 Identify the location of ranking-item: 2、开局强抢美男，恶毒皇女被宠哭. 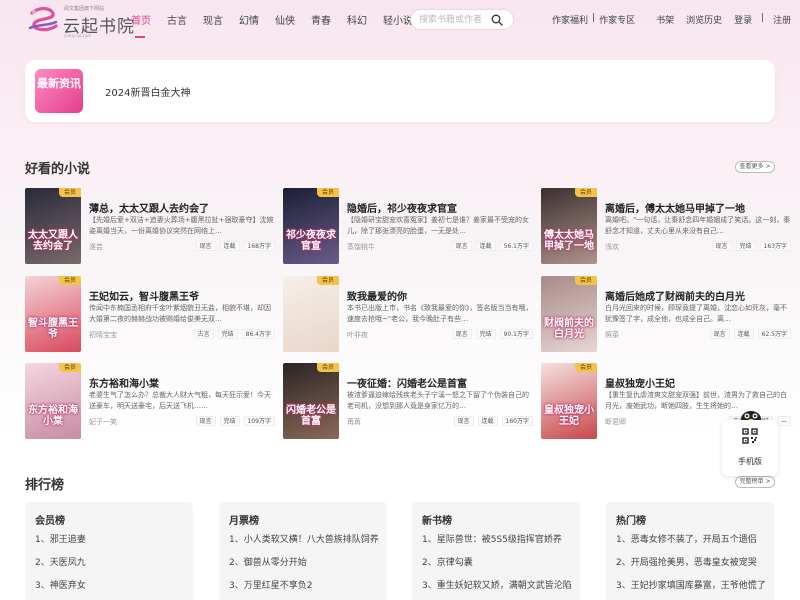
(693, 561).